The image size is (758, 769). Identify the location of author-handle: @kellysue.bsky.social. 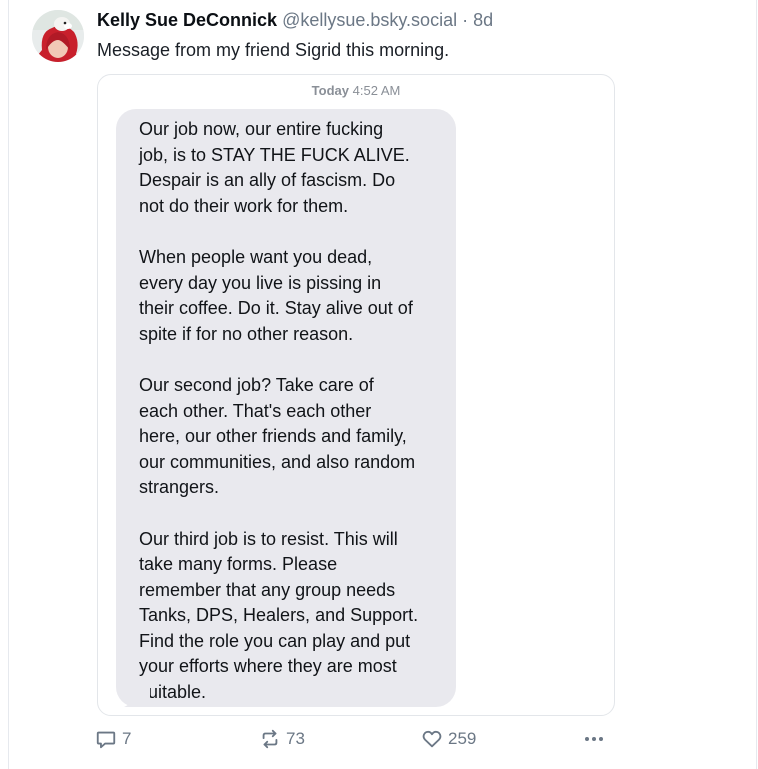
(369, 20).